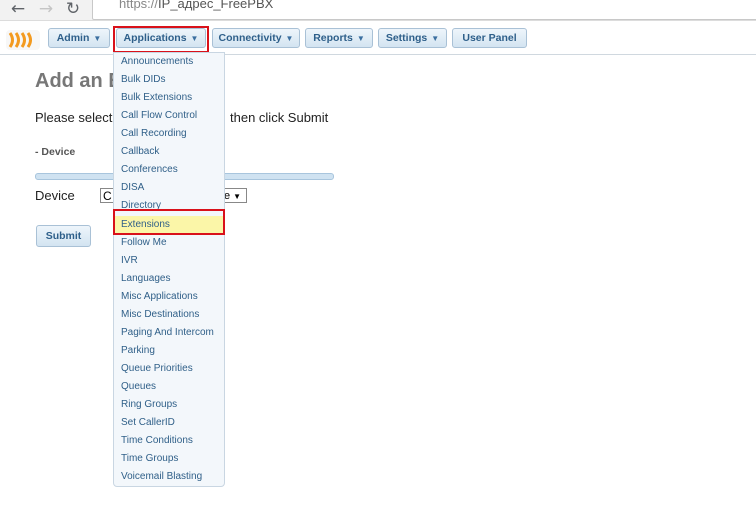 Image resolution: width=756 pixels, height=510 pixels. What do you see at coordinates (169, 170) in the screenshot?
I see `menu-item-conferences: Conferences` at bounding box center [169, 170].